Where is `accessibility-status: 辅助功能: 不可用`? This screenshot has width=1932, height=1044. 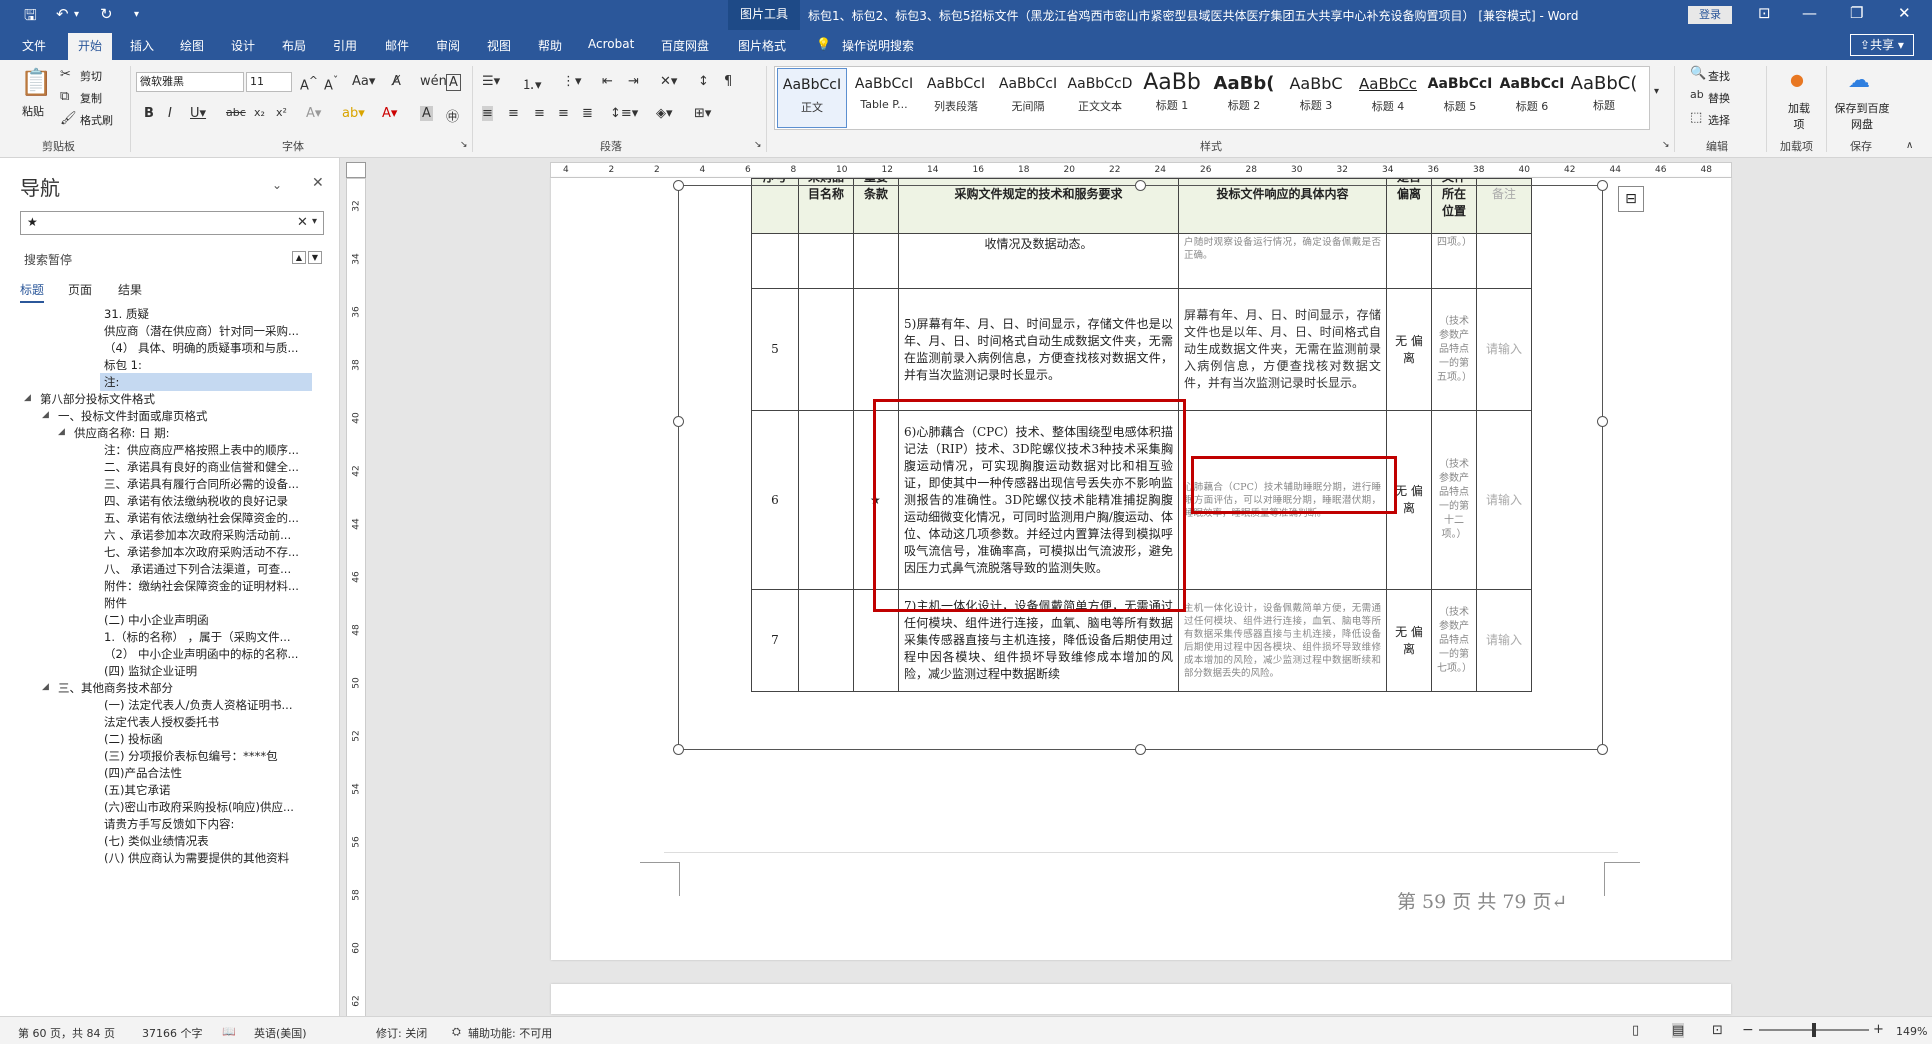
accessibility-status: 辅助功能: 不可用 is located at coordinates (510, 1033).